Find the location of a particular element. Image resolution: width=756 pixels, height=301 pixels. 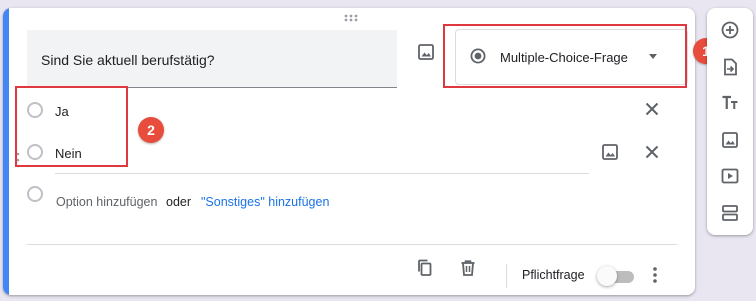

annotation-badge-2: 2 is located at coordinates (151, 130).